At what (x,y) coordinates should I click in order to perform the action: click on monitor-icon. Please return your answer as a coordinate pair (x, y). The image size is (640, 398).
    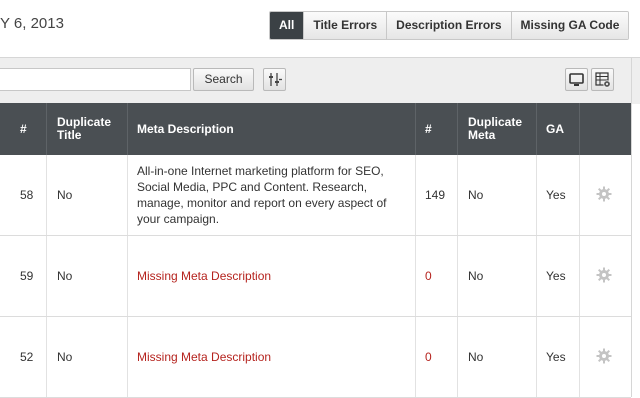
    Looking at the image, I should click on (576, 79).